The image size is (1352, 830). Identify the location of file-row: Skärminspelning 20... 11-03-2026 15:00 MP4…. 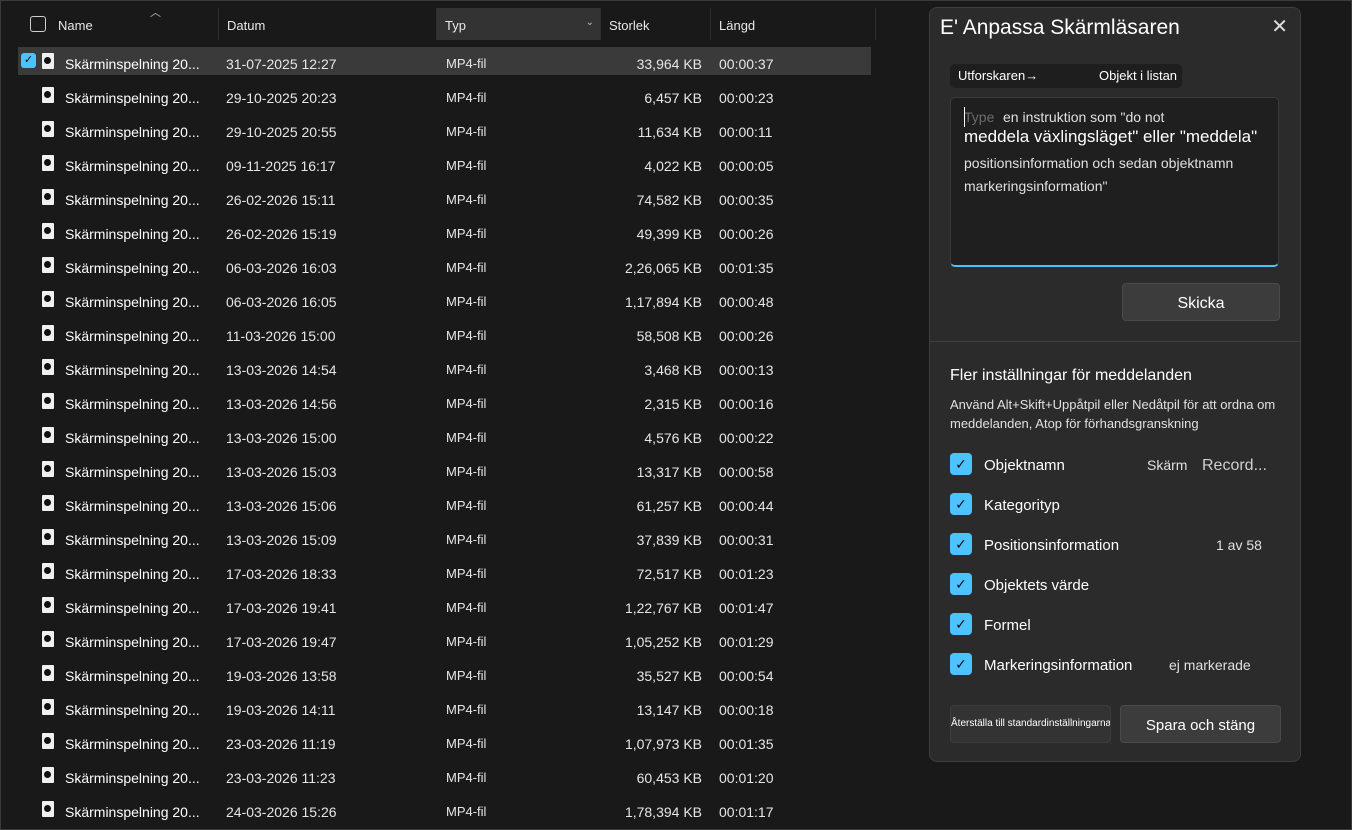
(444, 336).